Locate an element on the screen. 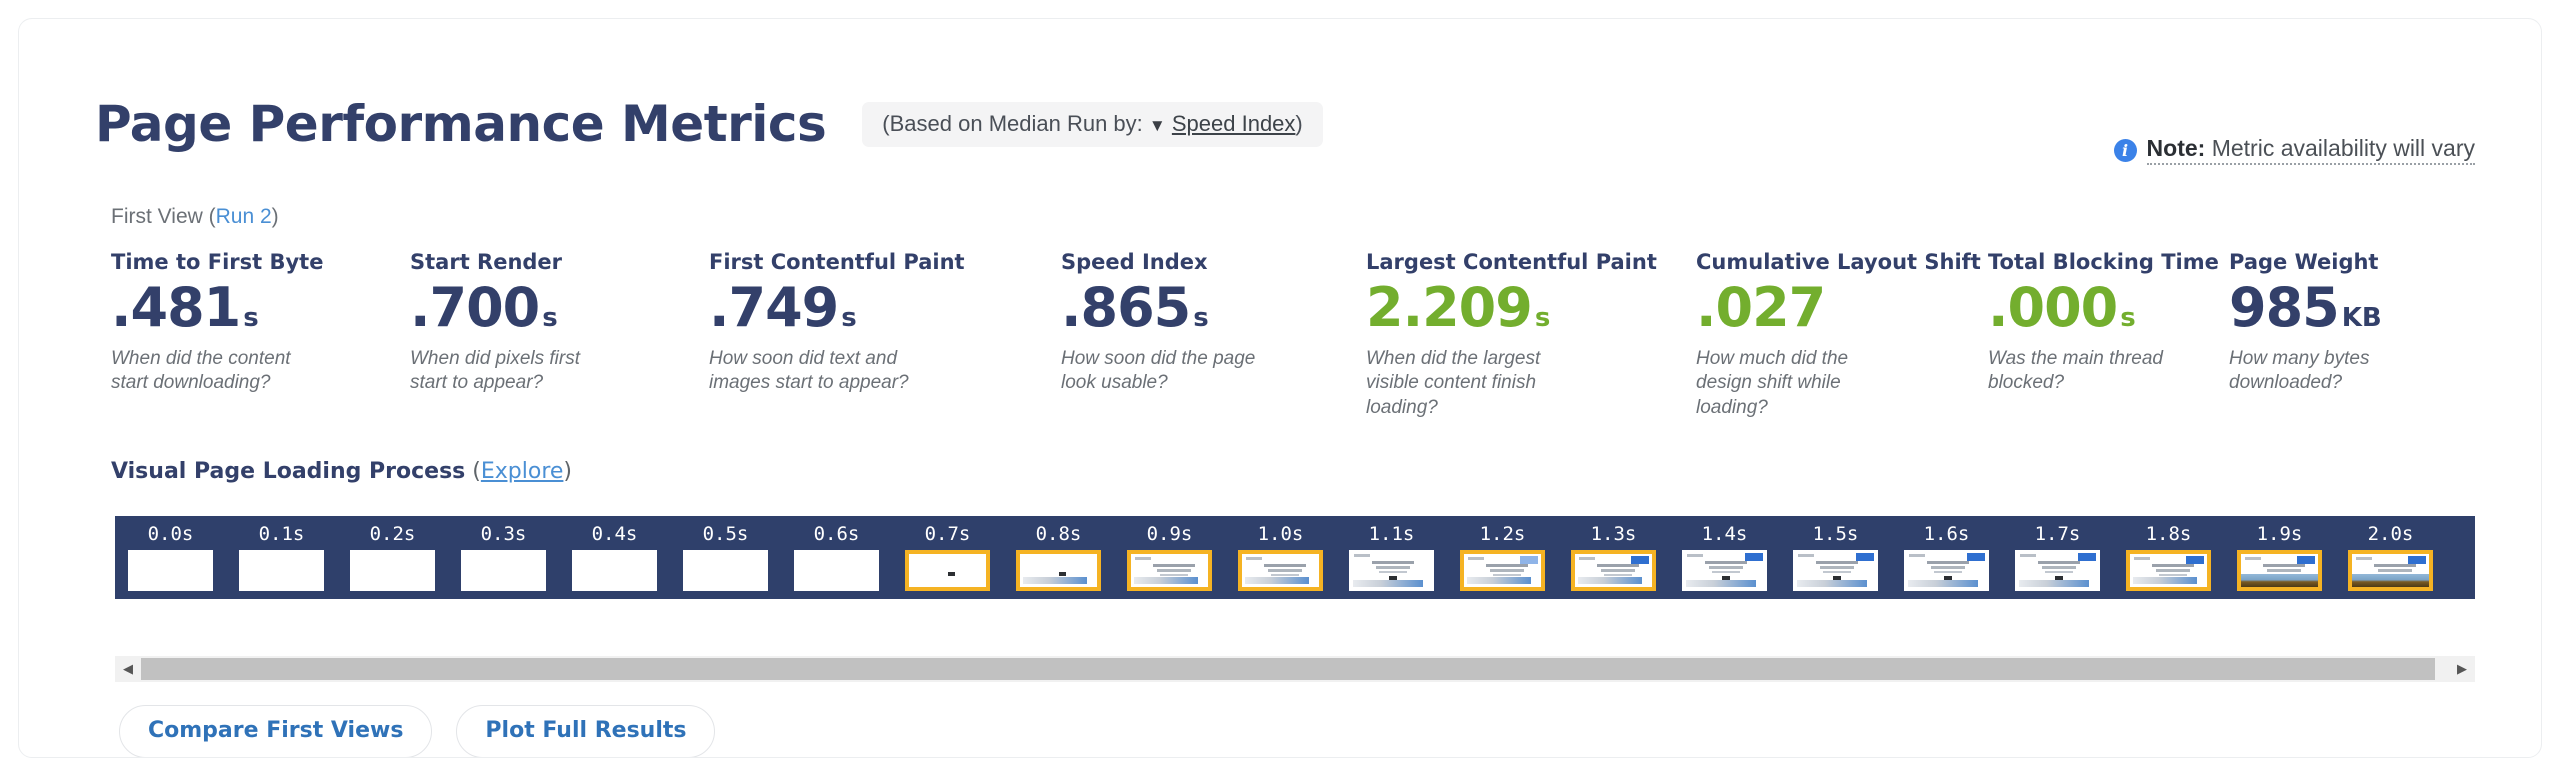  vpl-title: Visual Page Loading Process is located at coordinates (288, 471).